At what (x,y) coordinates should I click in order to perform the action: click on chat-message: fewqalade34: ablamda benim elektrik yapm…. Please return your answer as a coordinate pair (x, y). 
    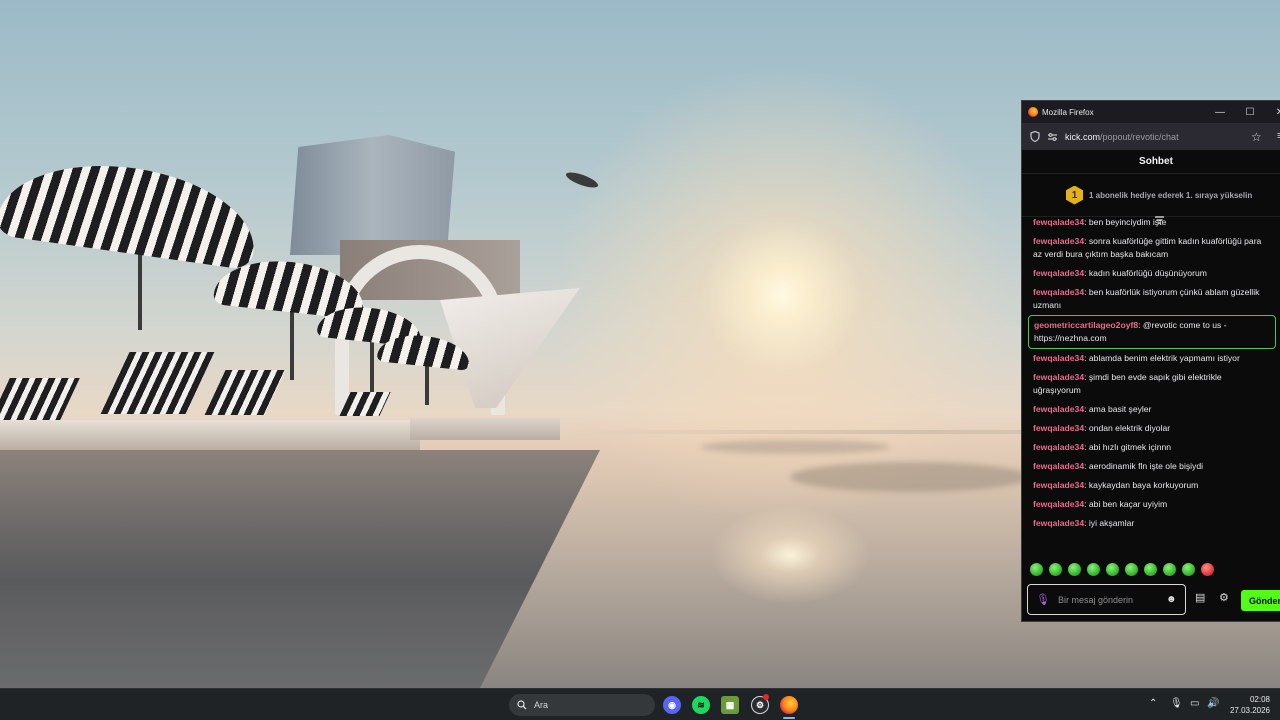
    Looking at the image, I should click on (1151, 358).